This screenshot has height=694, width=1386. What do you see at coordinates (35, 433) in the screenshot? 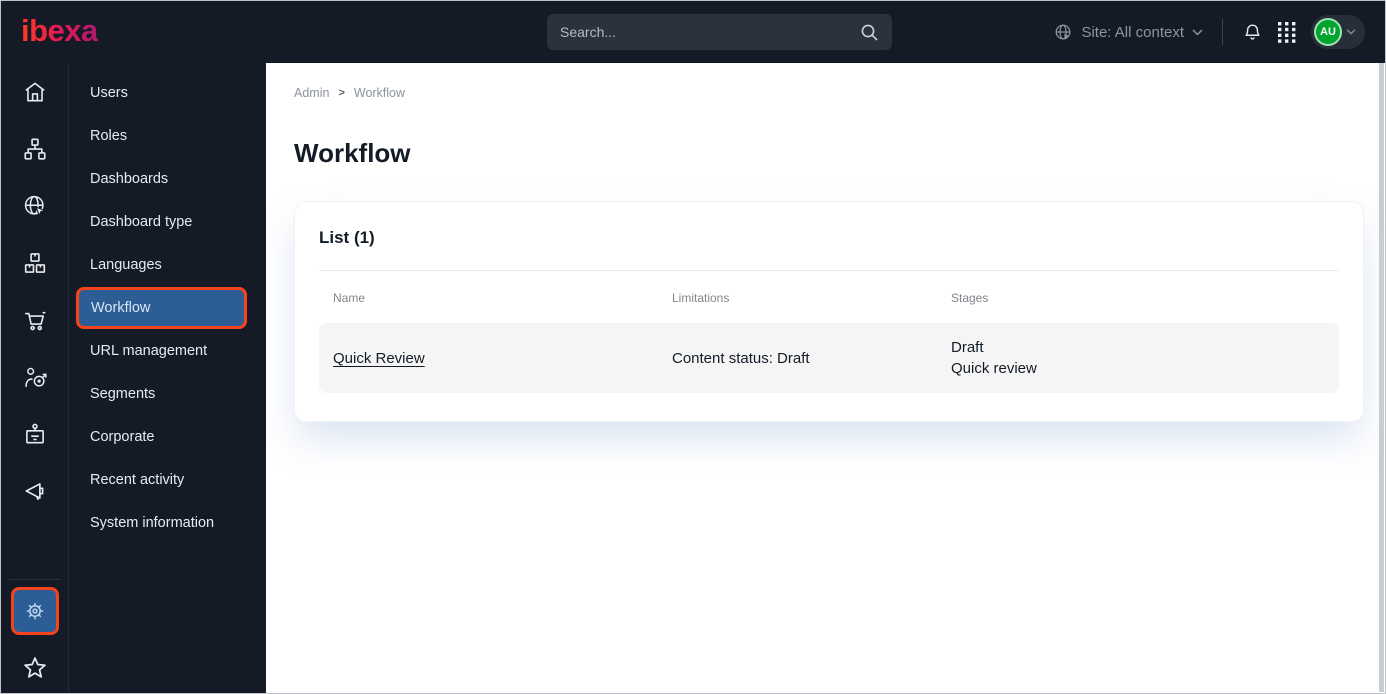
I see `corporate-badge-icon` at bounding box center [35, 433].